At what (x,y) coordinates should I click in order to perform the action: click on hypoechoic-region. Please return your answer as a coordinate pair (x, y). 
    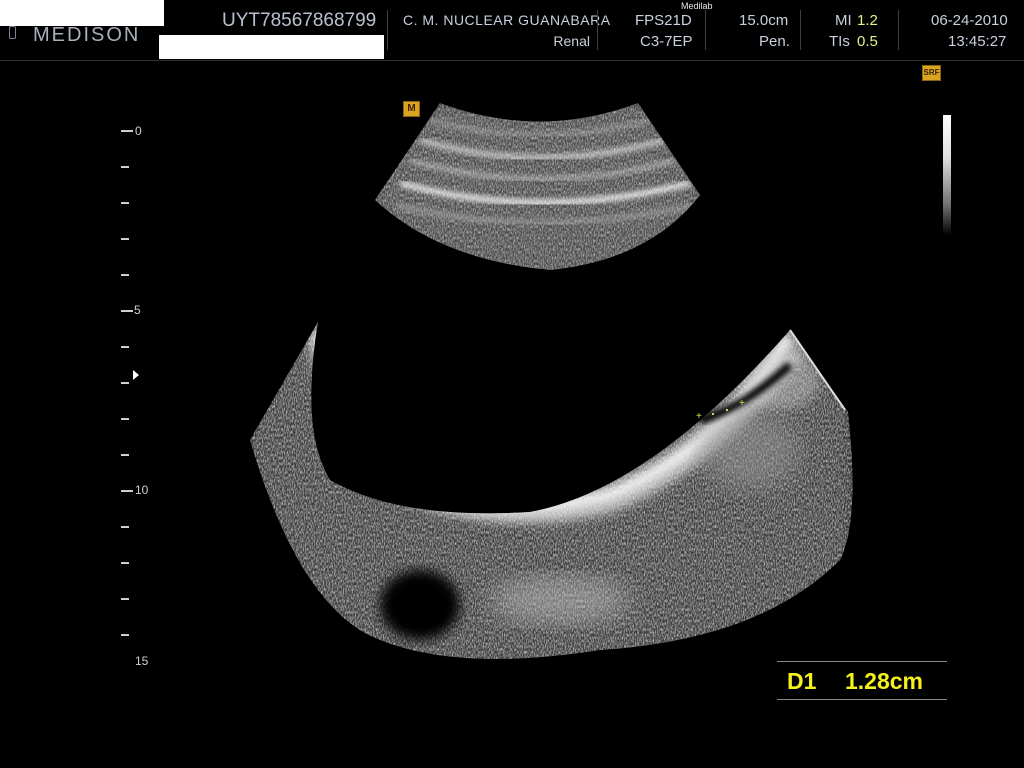
    Looking at the image, I should click on (420, 605).